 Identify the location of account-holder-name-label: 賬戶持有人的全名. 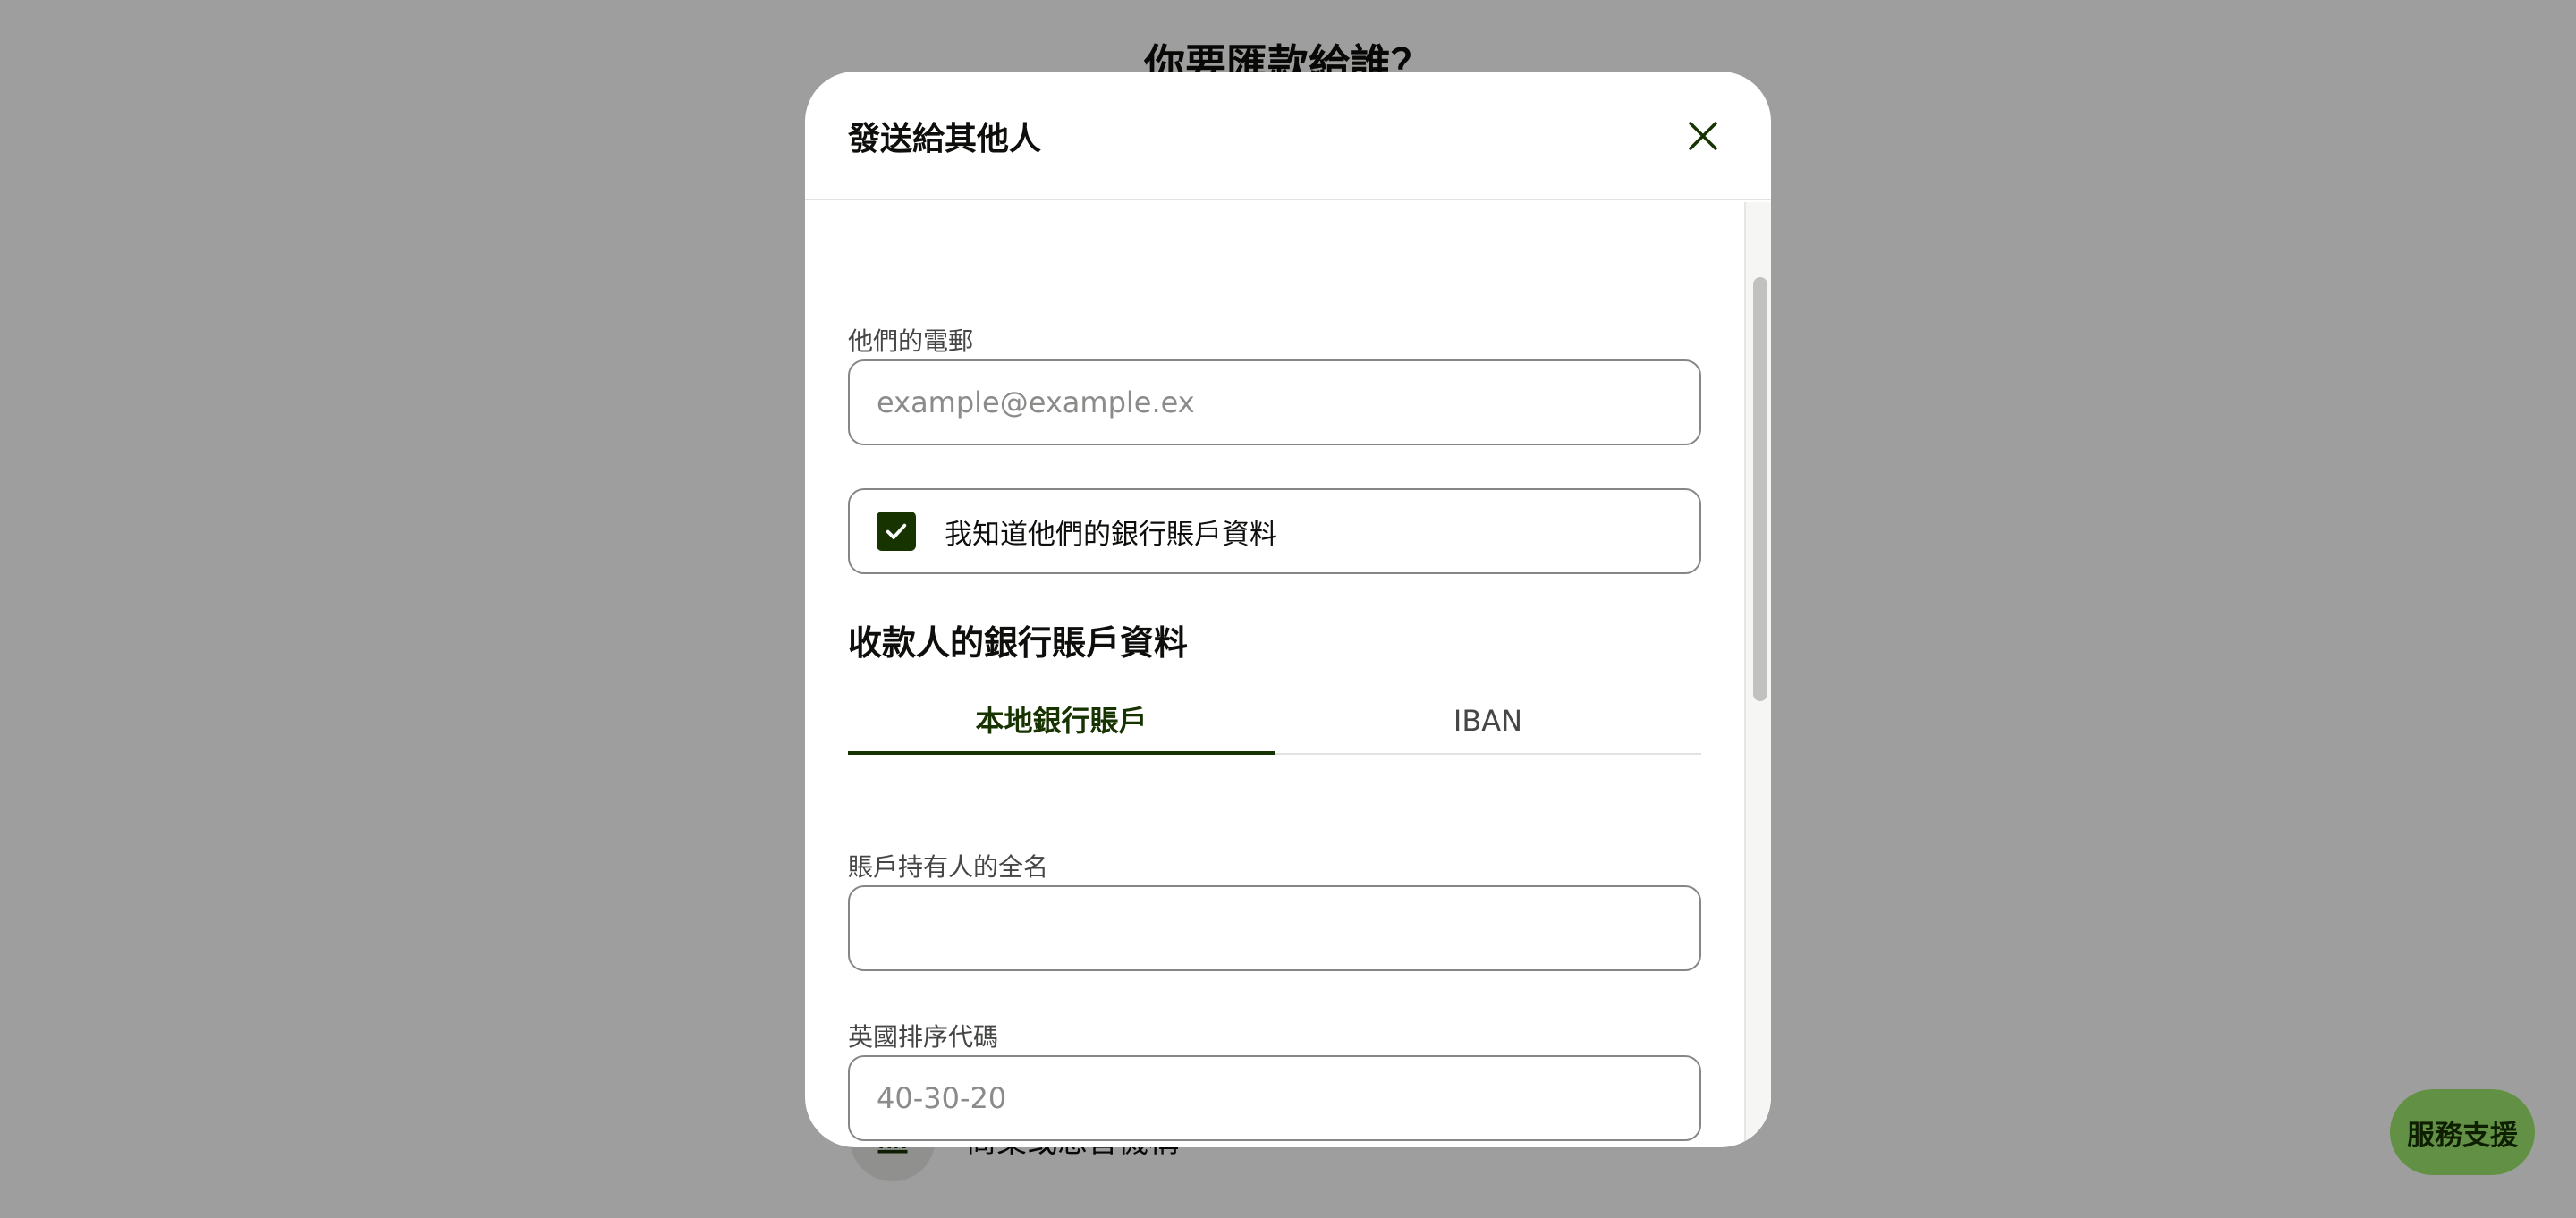
(948, 867).